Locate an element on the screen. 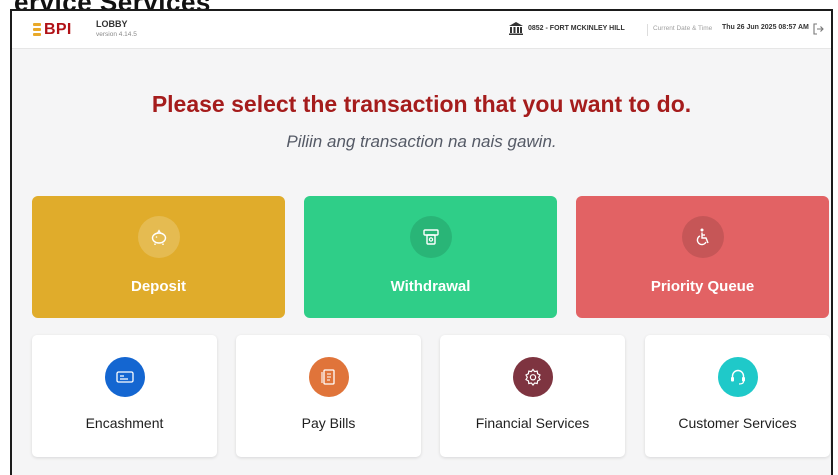 The width and height of the screenshot is (838, 475). branch-name: 0852 - FORT MCKINLEY HILL is located at coordinates (576, 28).